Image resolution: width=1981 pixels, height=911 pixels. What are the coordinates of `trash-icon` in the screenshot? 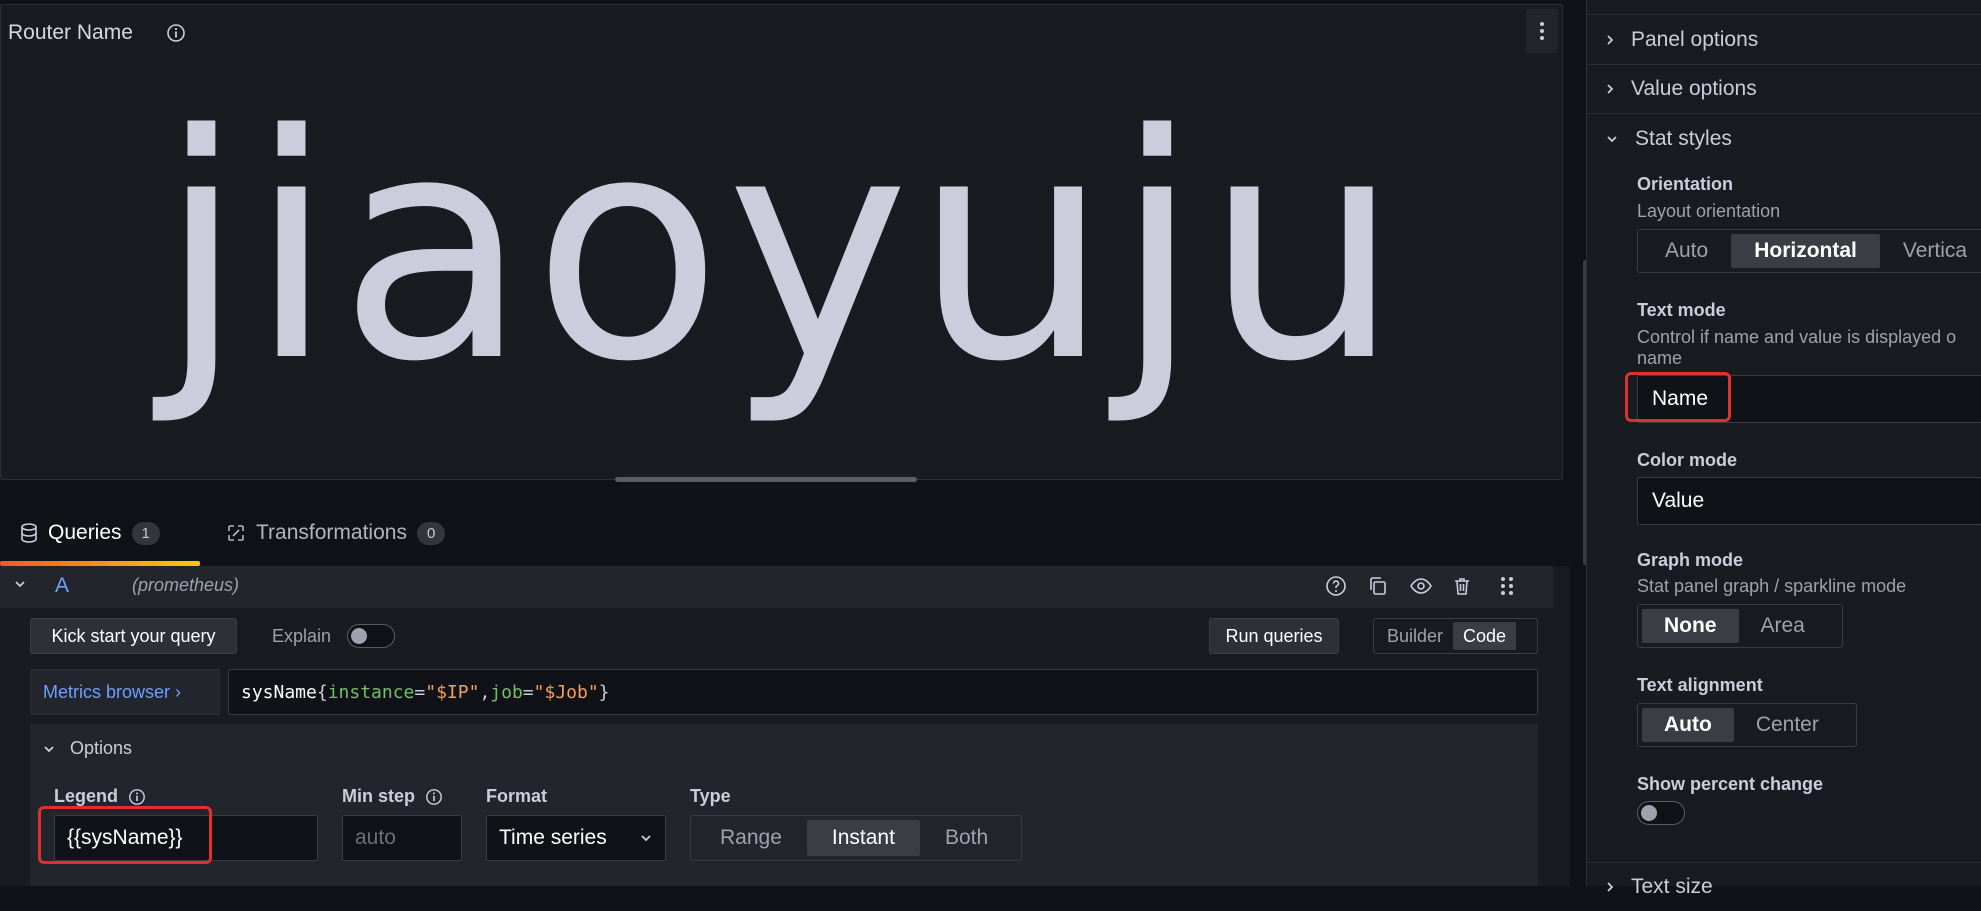 It's located at (1462, 588).